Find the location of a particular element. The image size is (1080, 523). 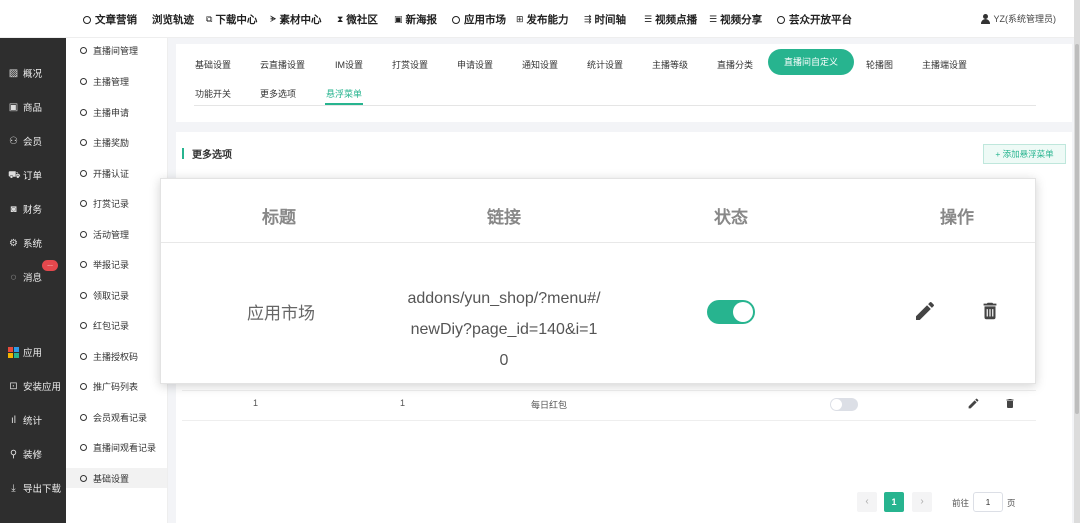

sidebar-item-apps: 应用 is located at coordinates (25, 352).